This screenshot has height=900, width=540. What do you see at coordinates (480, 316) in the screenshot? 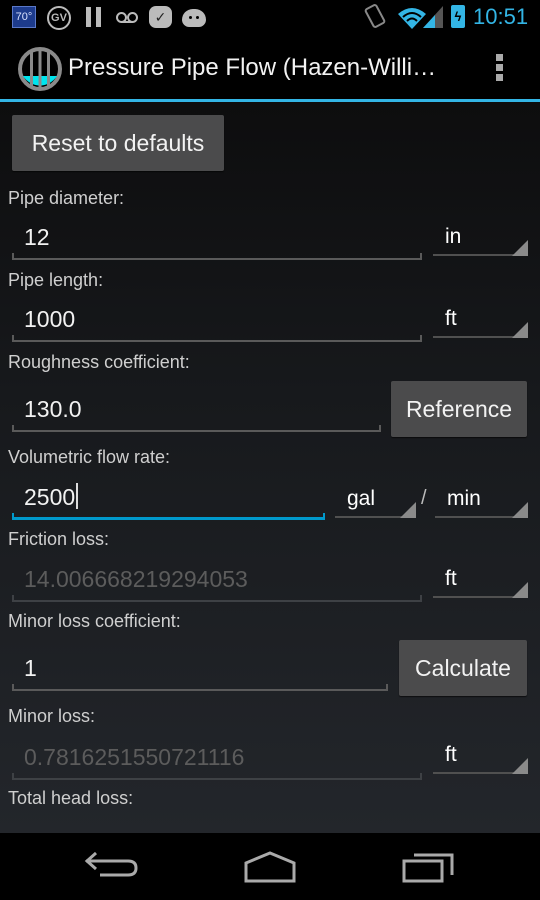
I see `pipe-length-unit-spinner: ft` at bounding box center [480, 316].